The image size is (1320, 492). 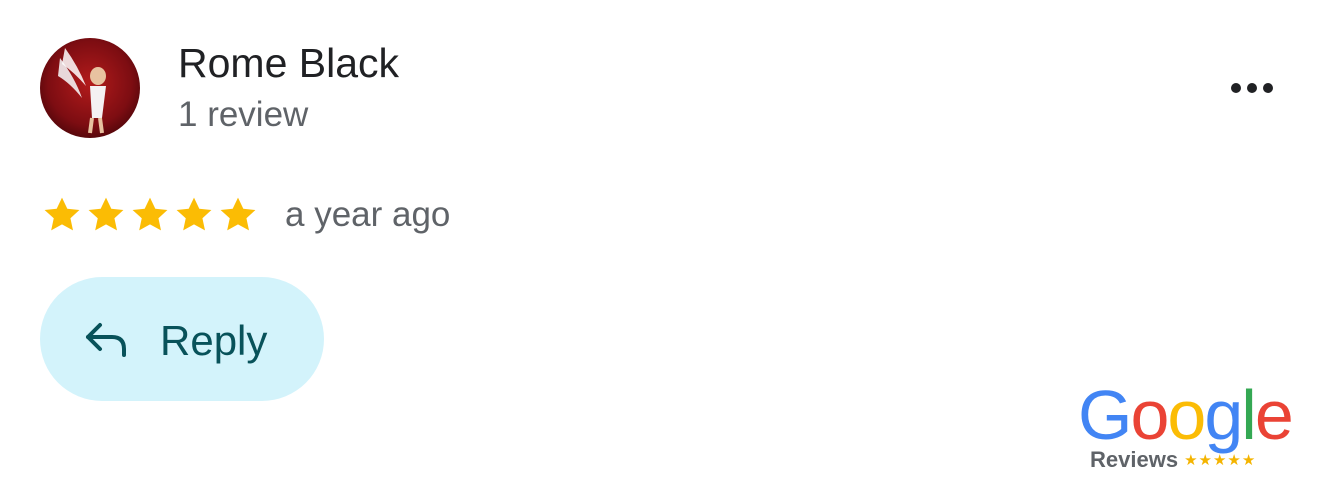 What do you see at coordinates (243, 115) in the screenshot?
I see `author-review-count: 1 review` at bounding box center [243, 115].